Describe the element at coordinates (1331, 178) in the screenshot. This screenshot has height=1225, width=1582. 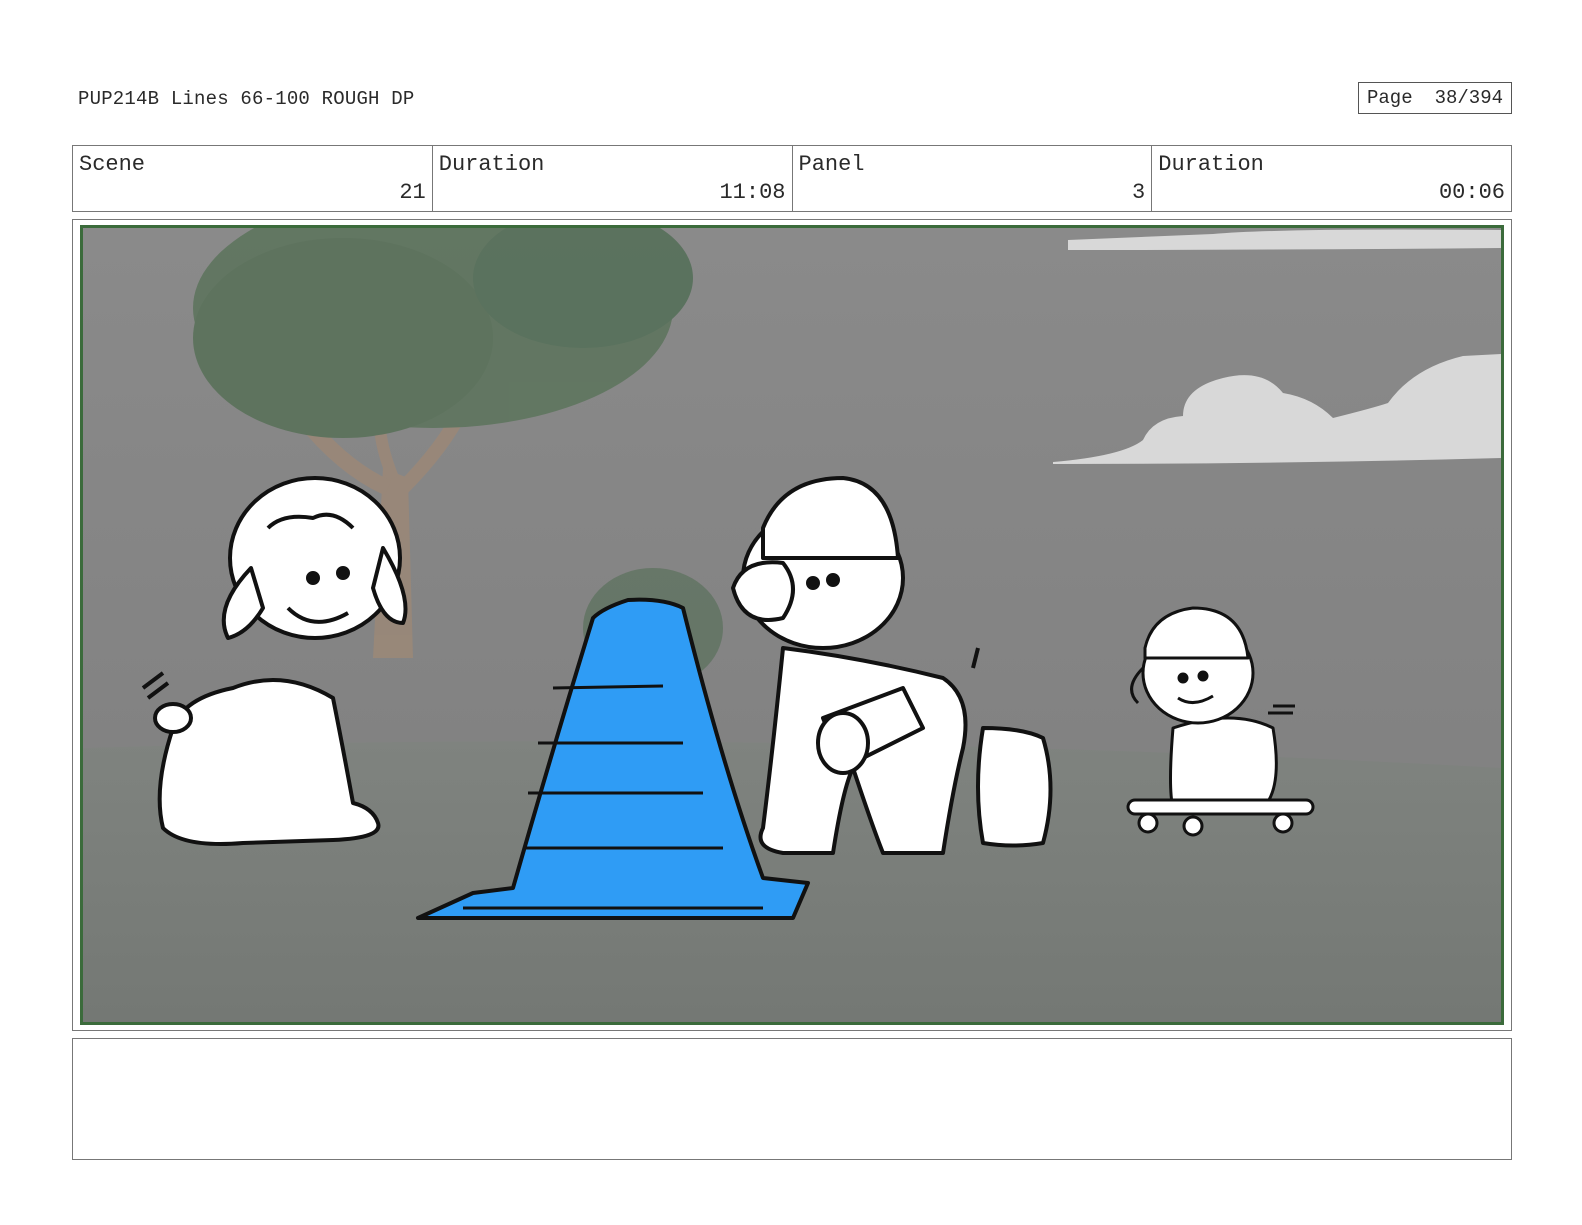
I see `panel-duration-cell: Duration 00:06` at that location.